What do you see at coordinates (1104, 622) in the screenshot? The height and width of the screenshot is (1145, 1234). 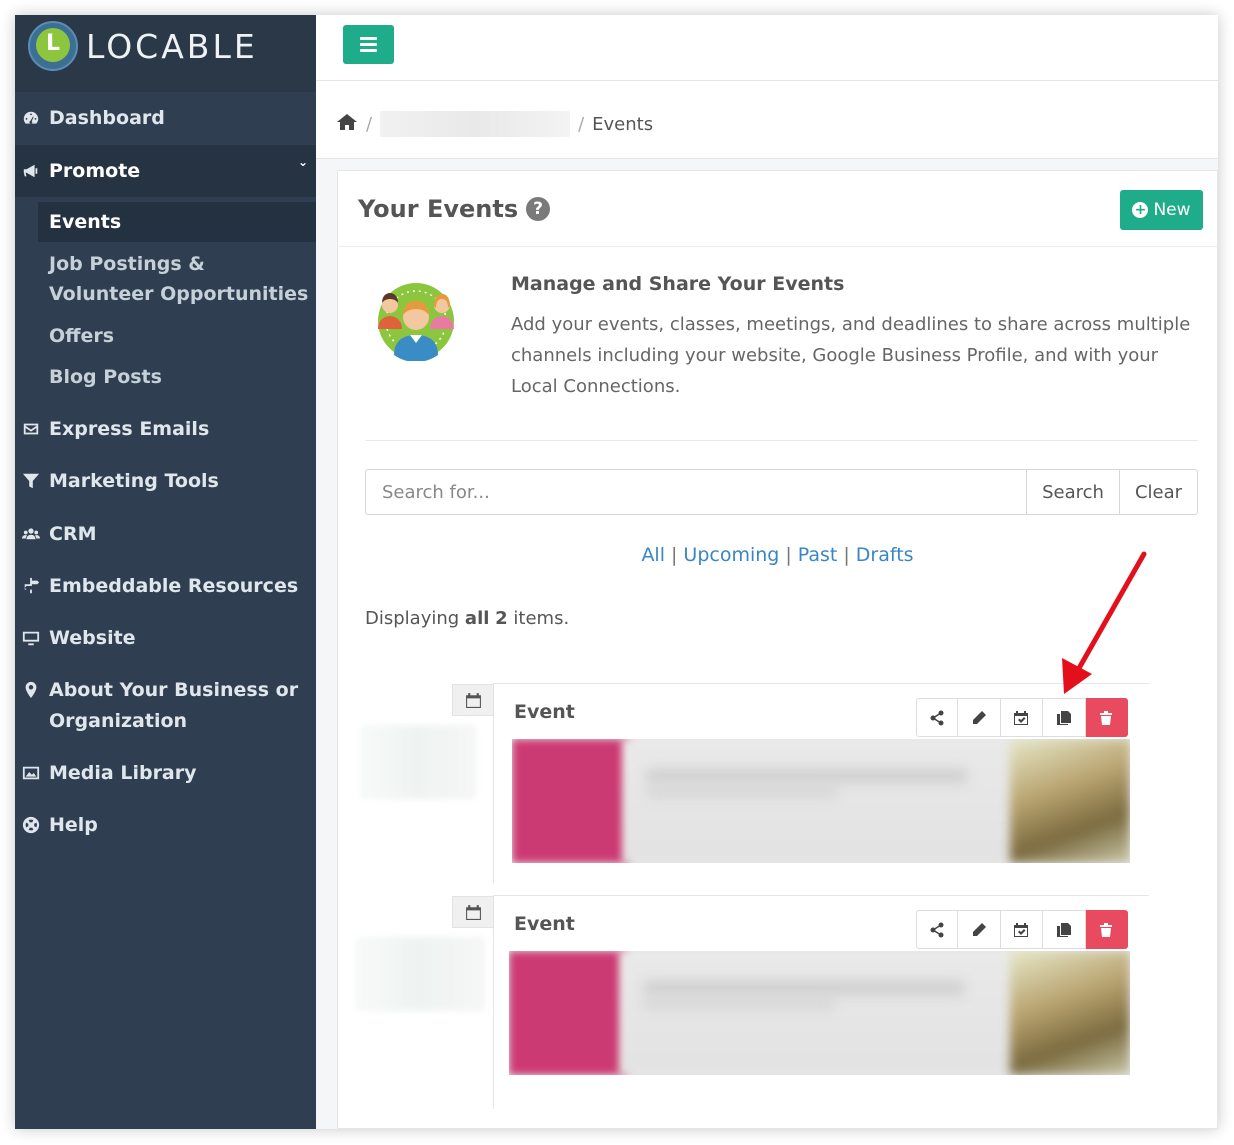 I see `annotation-arrow-icon` at bounding box center [1104, 622].